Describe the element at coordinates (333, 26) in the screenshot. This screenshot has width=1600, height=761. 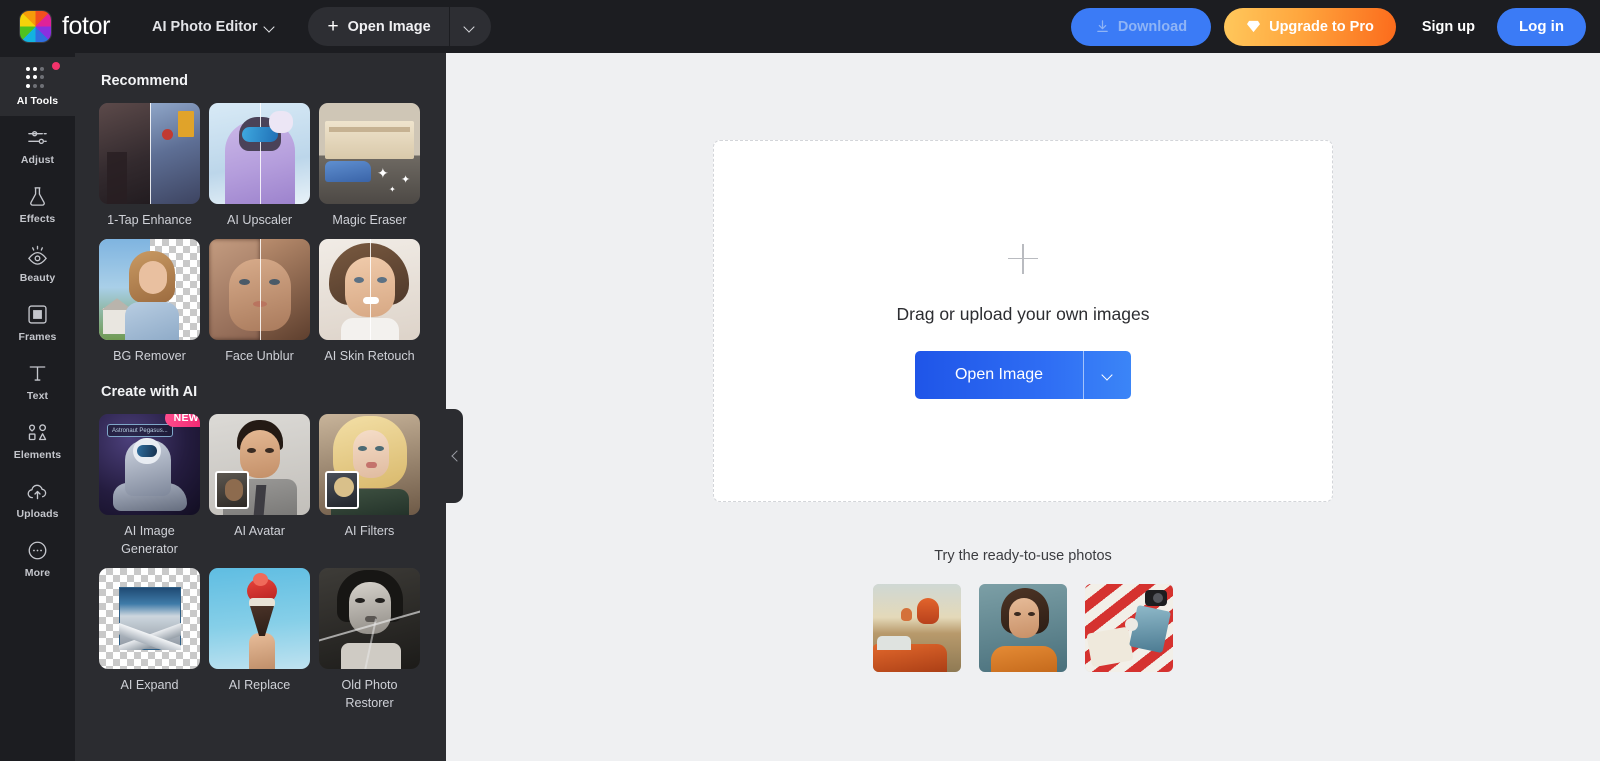
I see `plus-icon: +` at that location.